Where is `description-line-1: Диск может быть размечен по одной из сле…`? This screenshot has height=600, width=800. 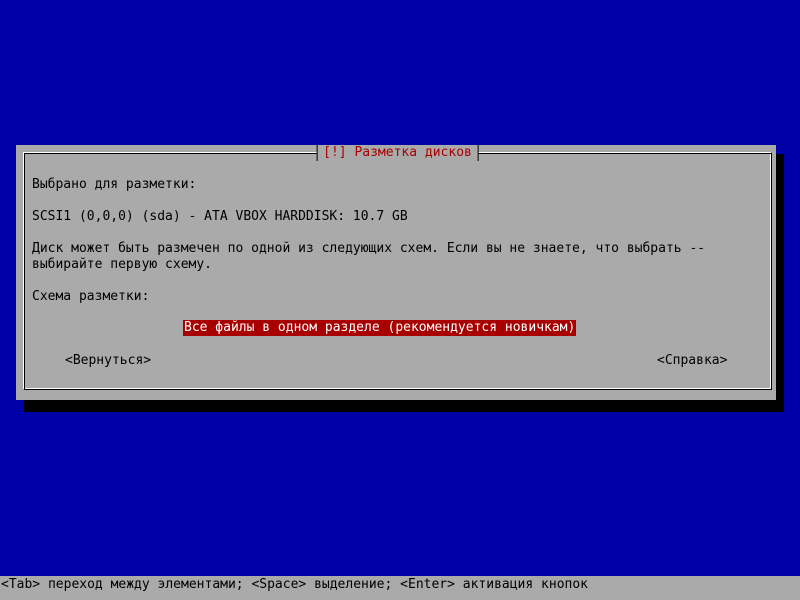 description-line-1: Диск может быть размечен по одной из сле… is located at coordinates (369, 248).